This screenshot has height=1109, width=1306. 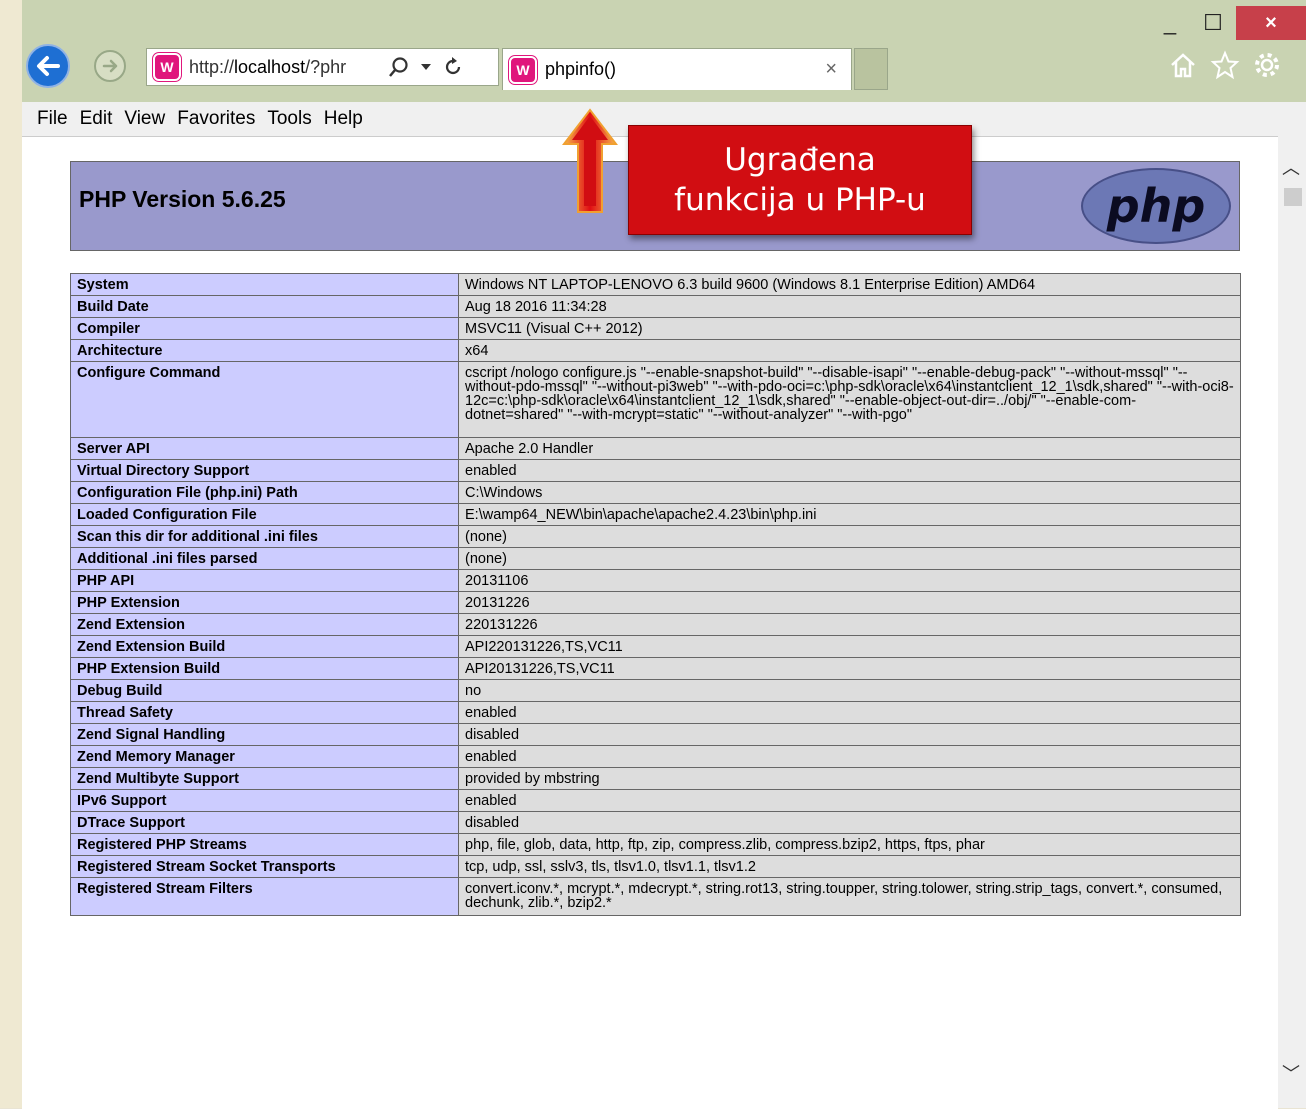 What do you see at coordinates (264, 328) in the screenshot?
I see `row-key: Compiler` at bounding box center [264, 328].